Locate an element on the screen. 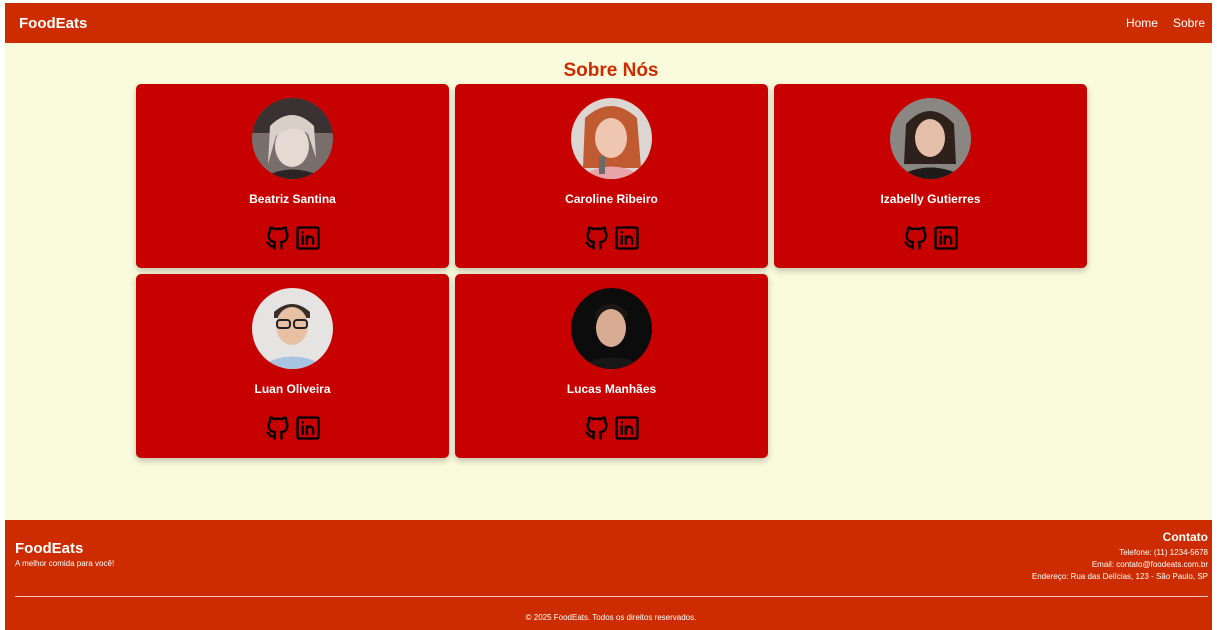  brand-logo-link: FoodEats is located at coordinates (53, 23).